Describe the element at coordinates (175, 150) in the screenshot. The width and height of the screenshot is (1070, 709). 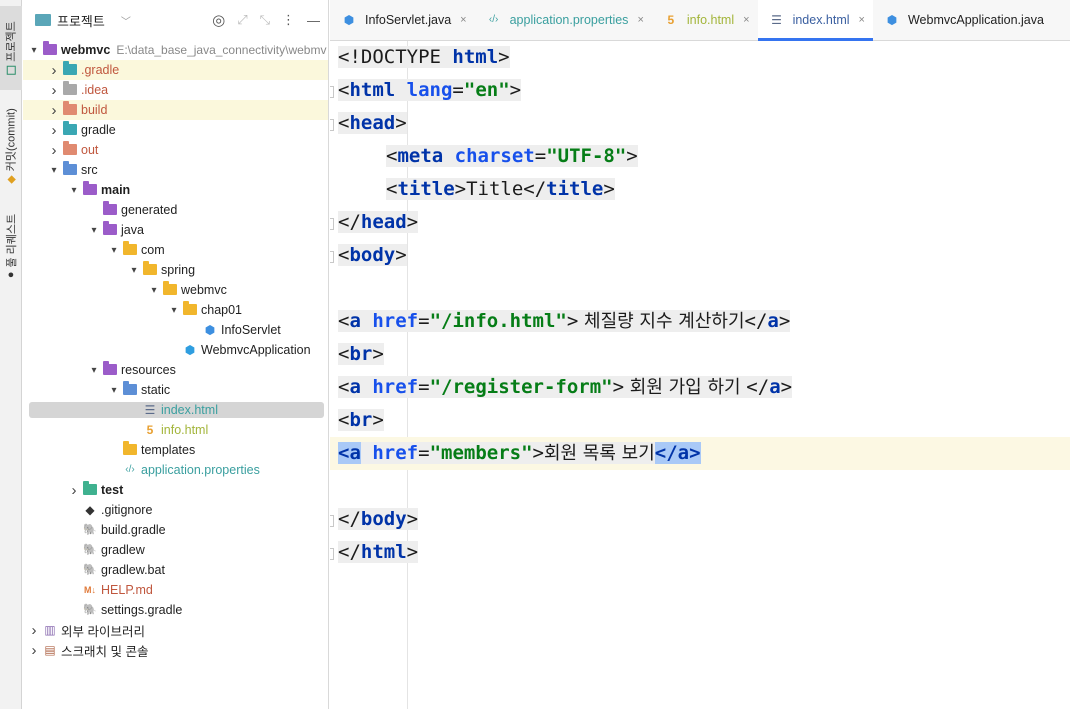
I see `tree-item-out: › out` at that location.